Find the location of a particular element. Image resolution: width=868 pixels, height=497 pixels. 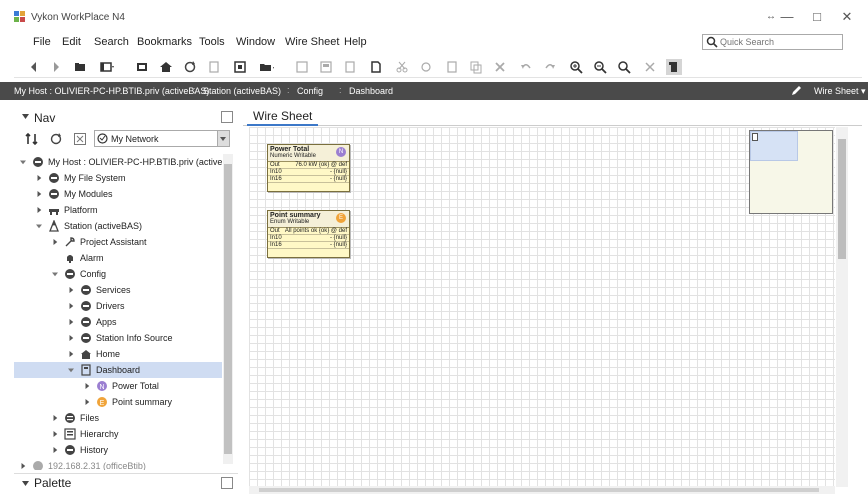

tree-item: Project Assistant is located at coordinates (118, 242).